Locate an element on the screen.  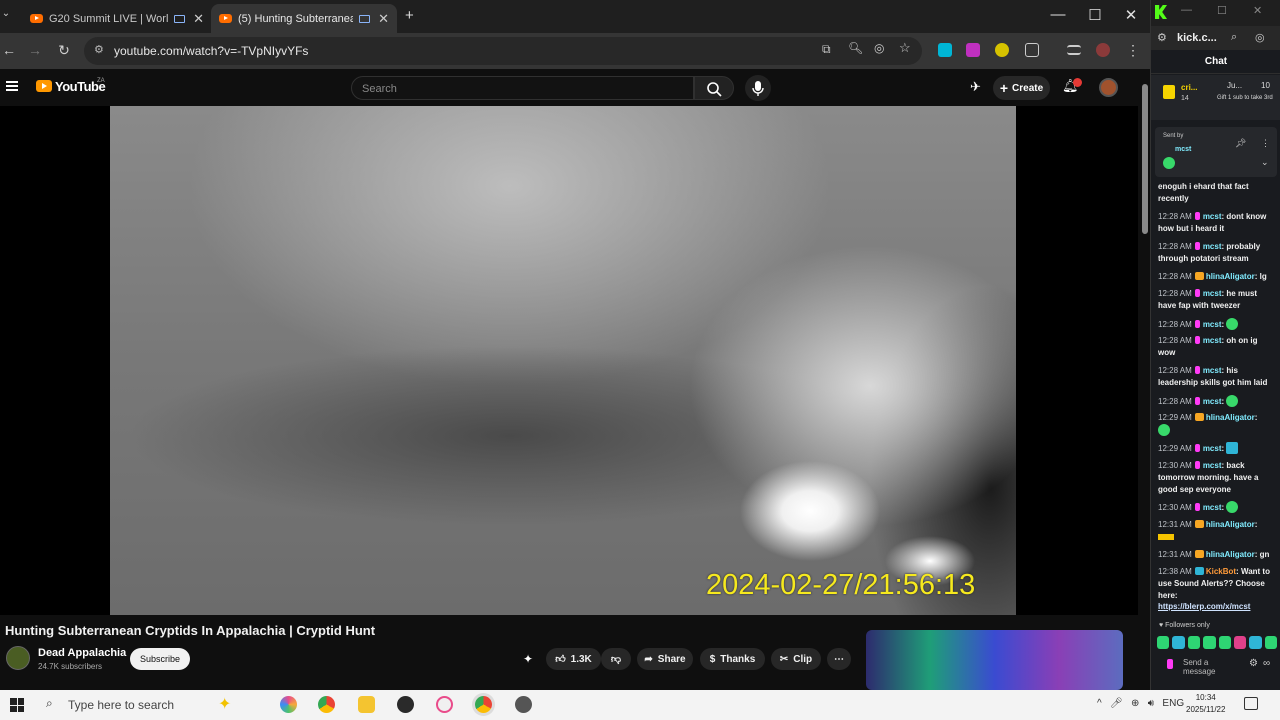
taskbar-search-input: Type here to search is located at coordinates (121, 705).